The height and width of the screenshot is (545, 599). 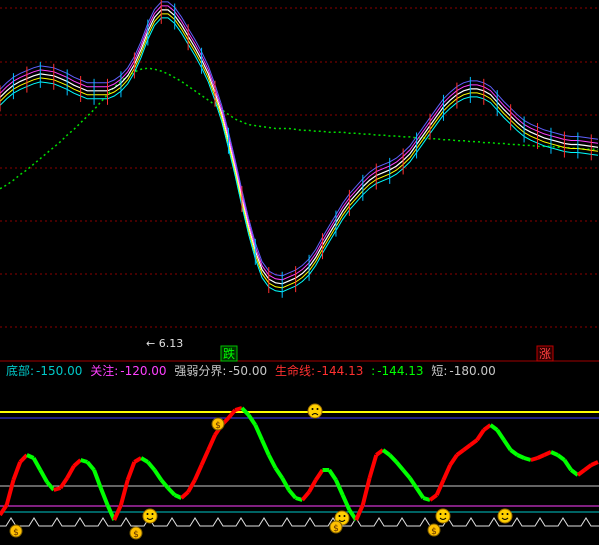 I want to click on legend-watch: 关注: -120.00, so click(x=128, y=371).